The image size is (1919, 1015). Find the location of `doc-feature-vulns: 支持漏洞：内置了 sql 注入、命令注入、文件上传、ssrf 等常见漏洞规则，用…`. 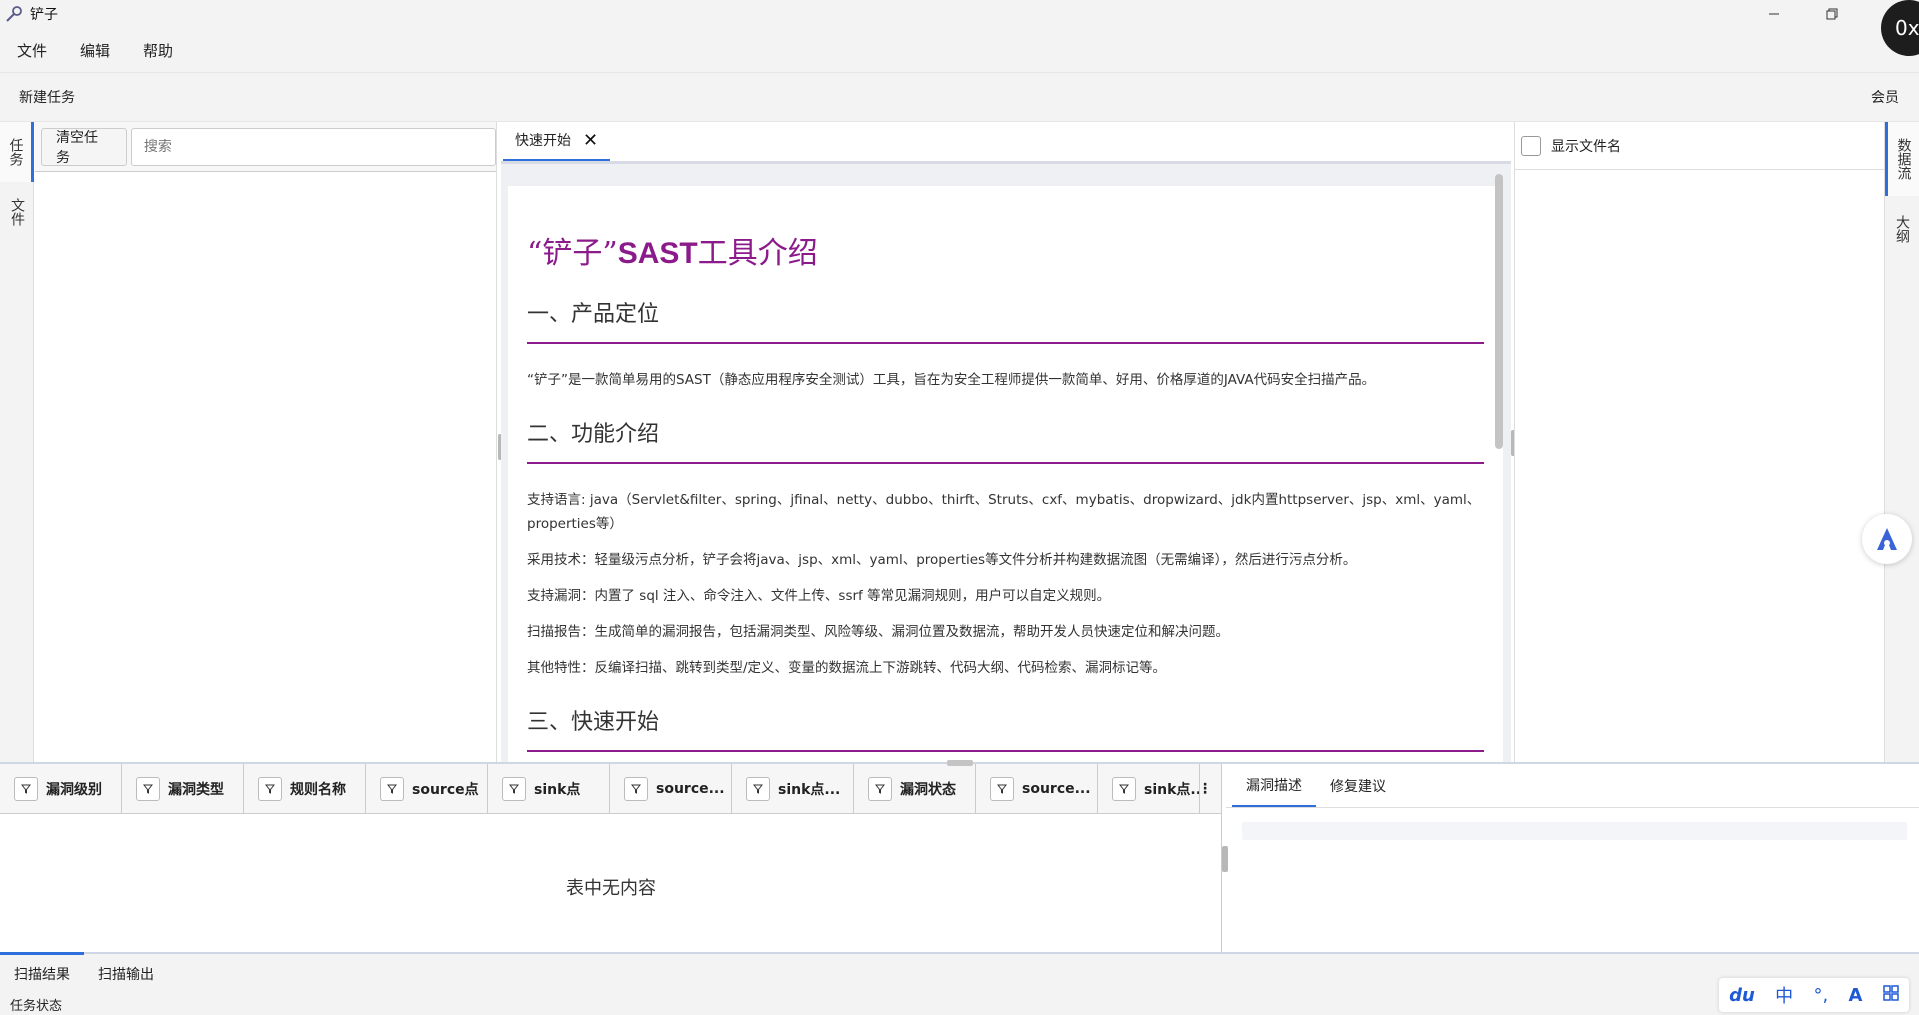

doc-feature-vulns: 支持漏洞：内置了 sql 注入、命令注入、文件上传、ssrf 等常见漏洞规则，用… is located at coordinates (819, 596).